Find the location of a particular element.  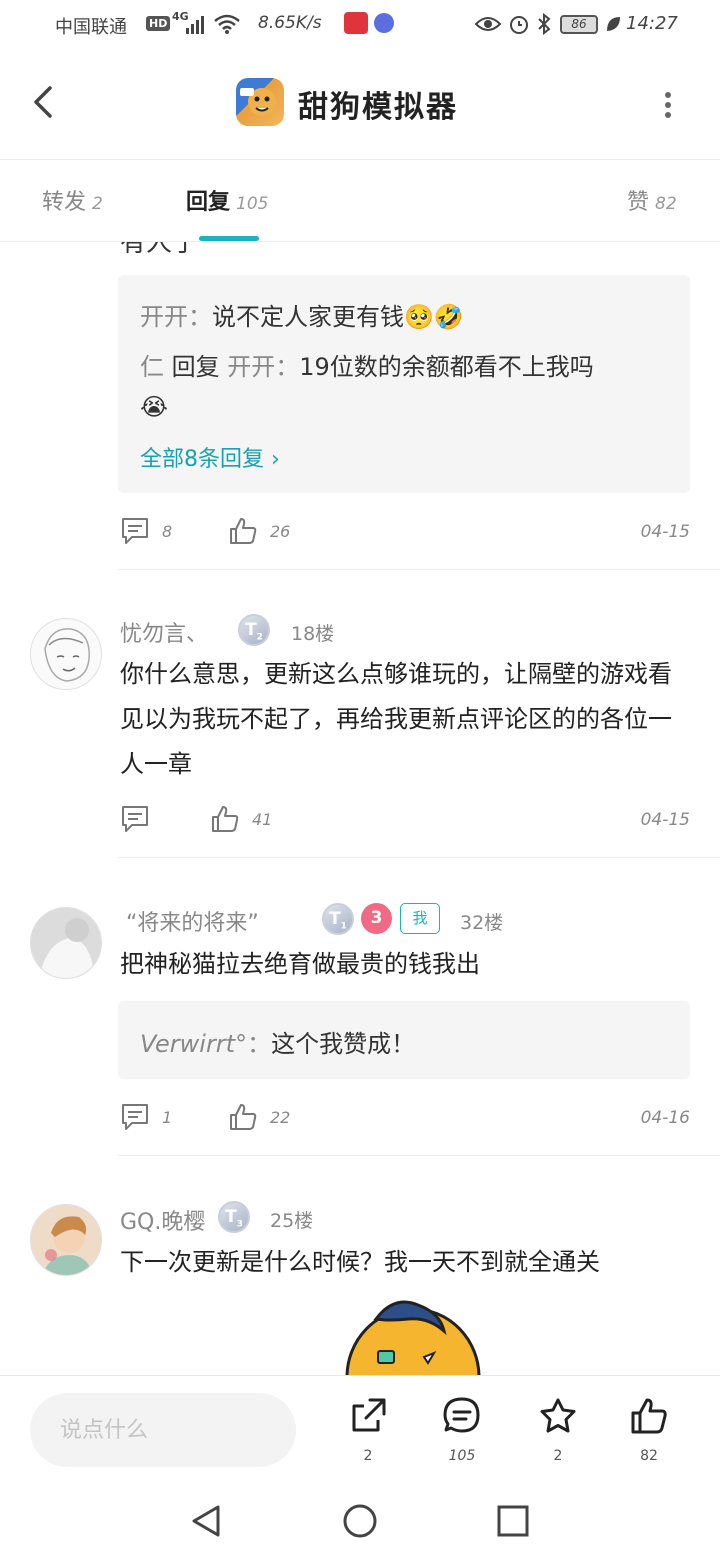

comment-actions: 8 26 04-15 is located at coordinates (404, 534).